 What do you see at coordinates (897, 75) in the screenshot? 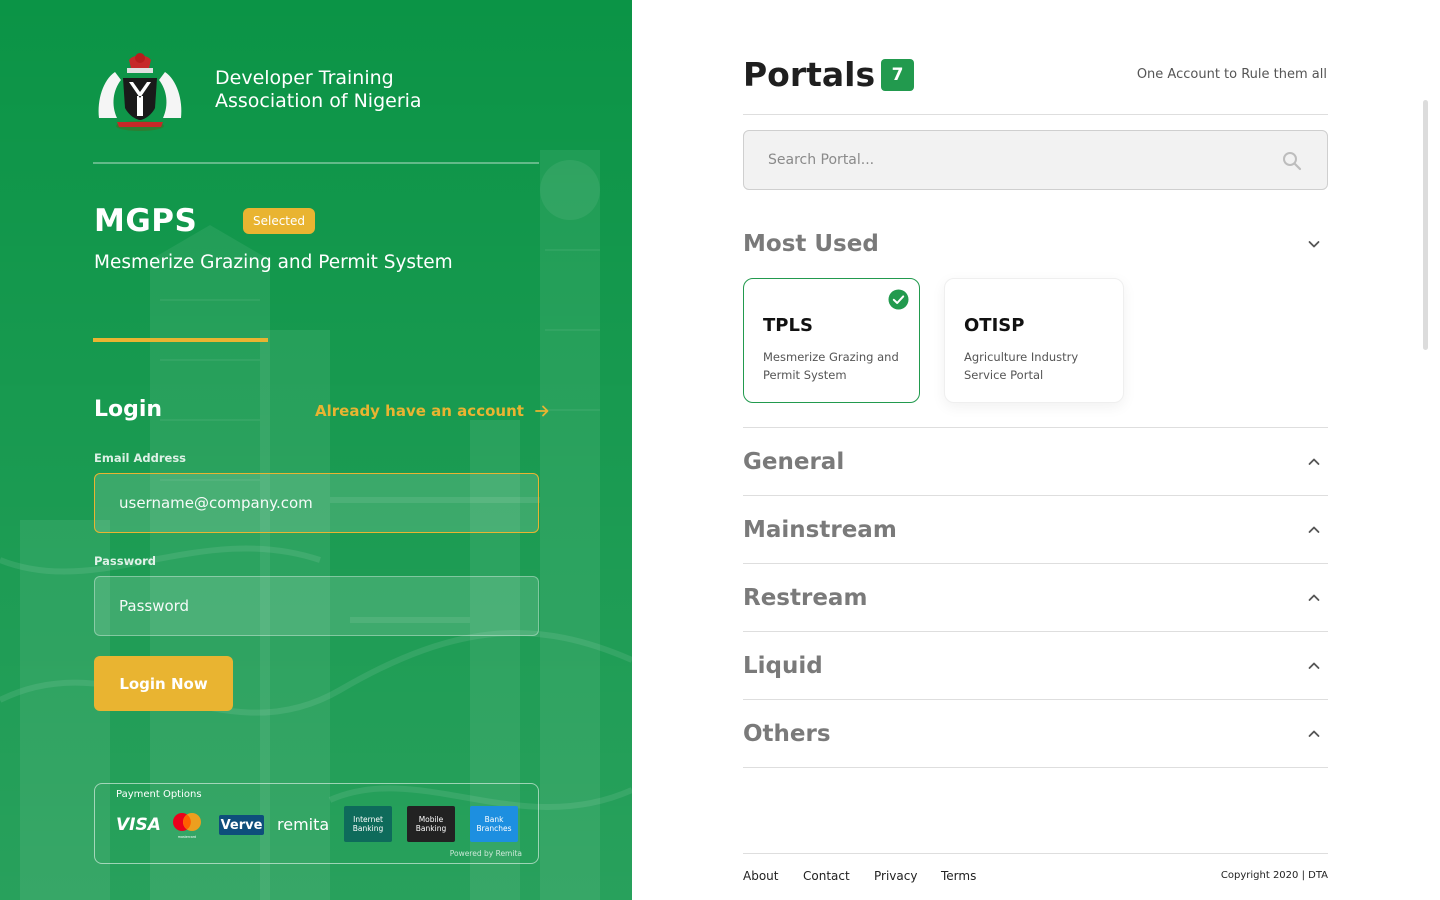
I see `portal-count-badge: 7` at bounding box center [897, 75].